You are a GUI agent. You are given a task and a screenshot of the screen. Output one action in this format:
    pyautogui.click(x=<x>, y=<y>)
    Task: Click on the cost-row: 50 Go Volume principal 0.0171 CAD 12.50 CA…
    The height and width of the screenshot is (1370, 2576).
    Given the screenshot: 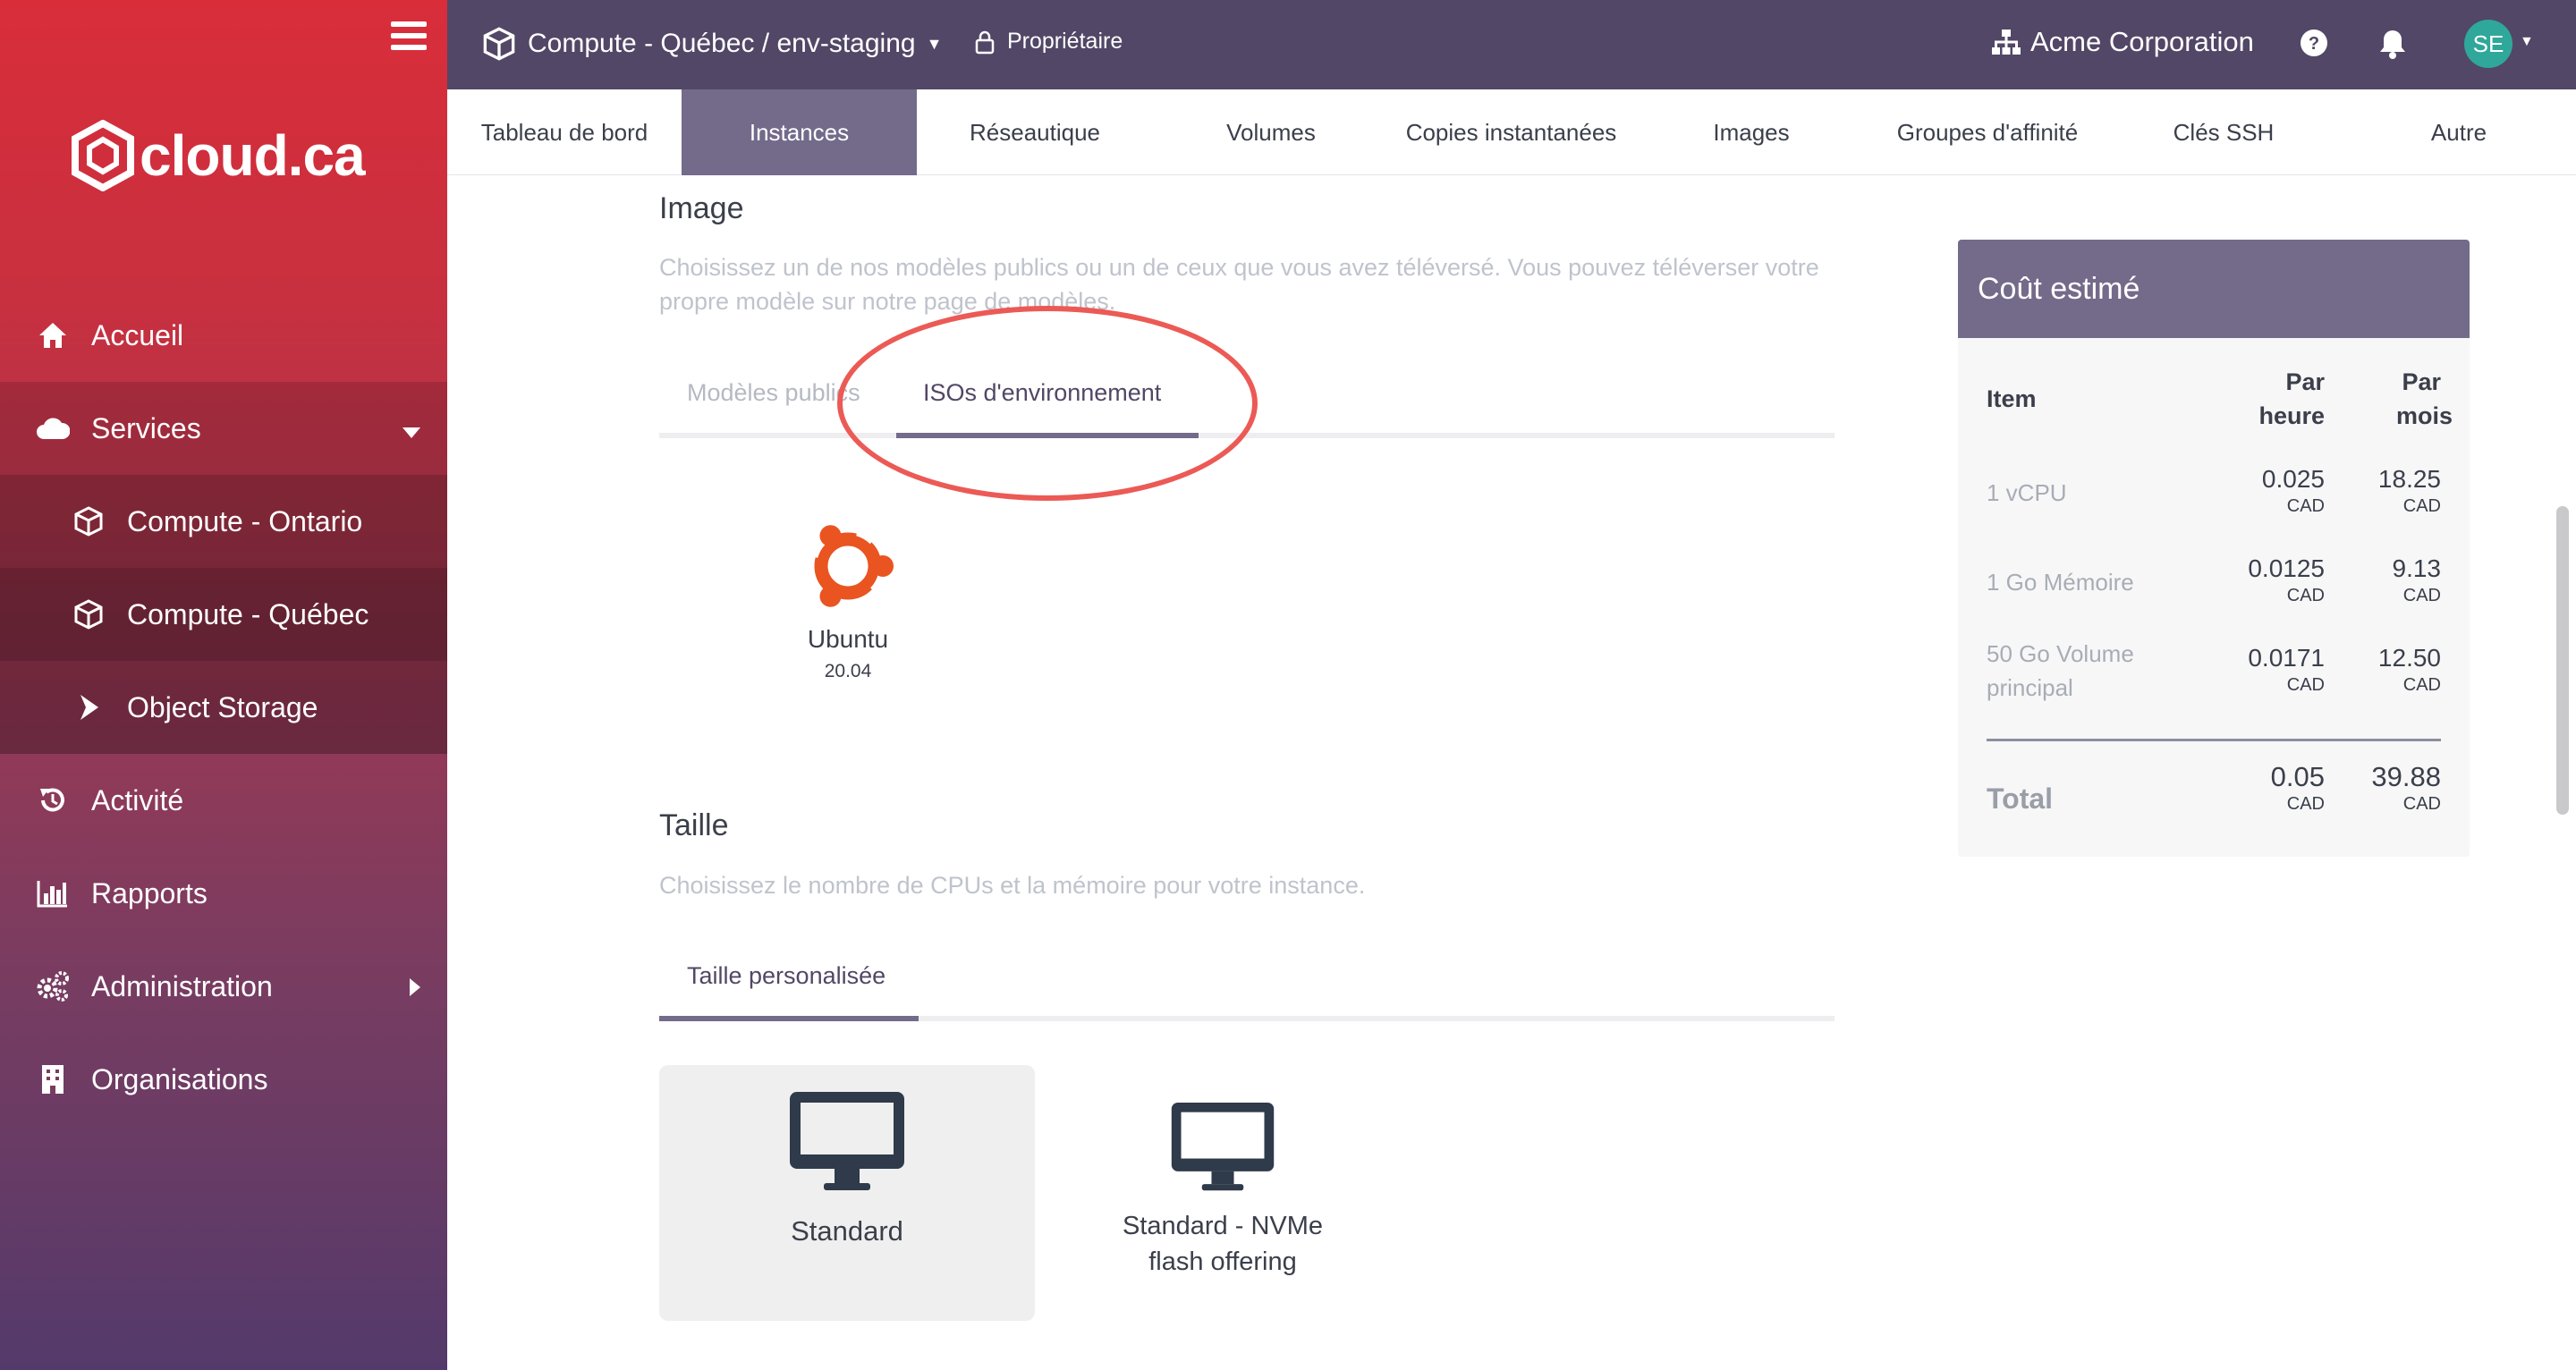 What is the action you would take?
    pyautogui.click(x=2214, y=687)
    